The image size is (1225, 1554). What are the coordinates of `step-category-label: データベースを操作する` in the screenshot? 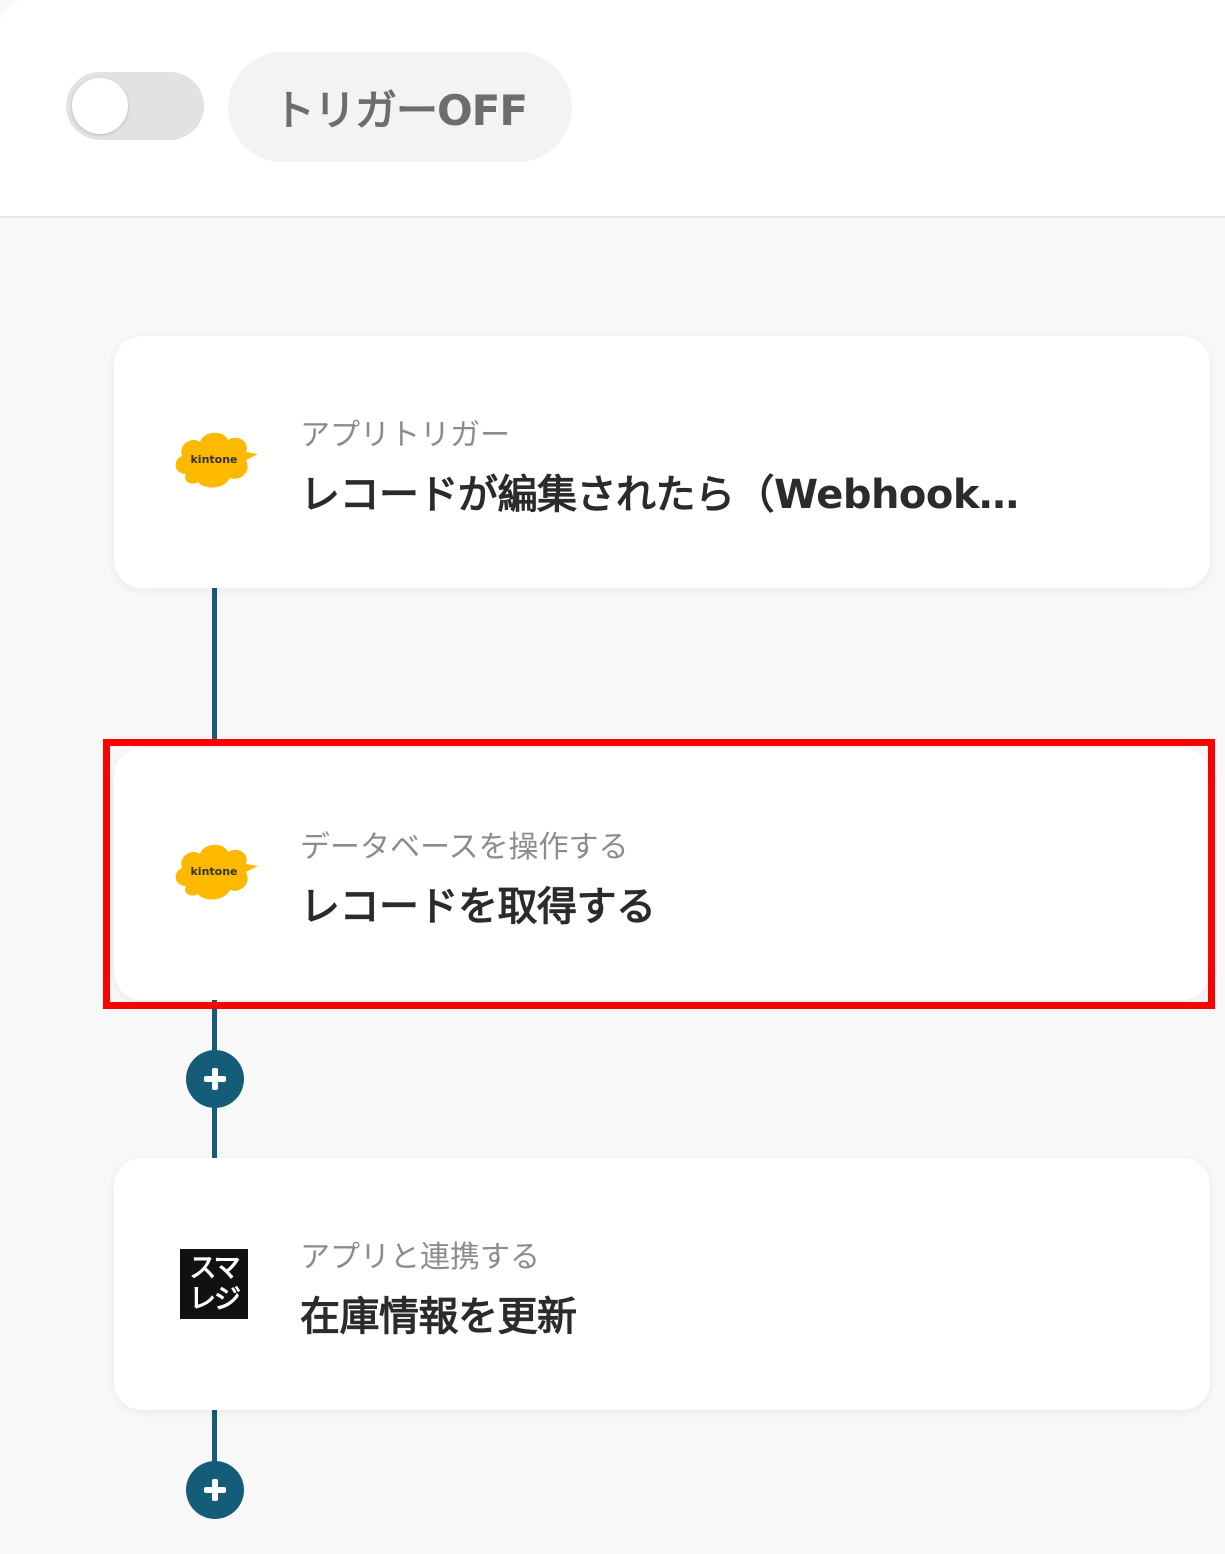 It's located at (464, 847).